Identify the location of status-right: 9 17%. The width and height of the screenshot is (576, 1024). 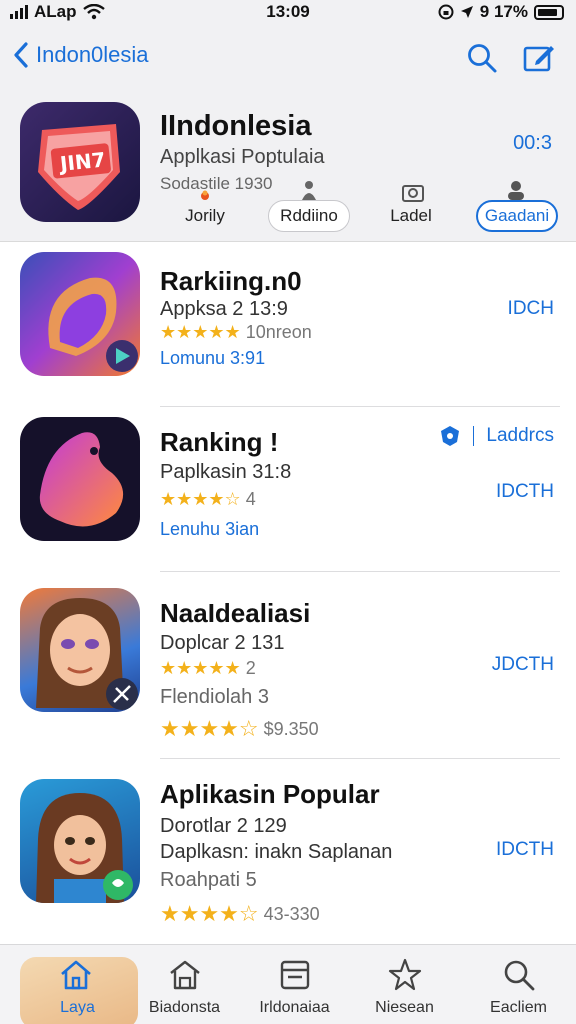
(501, 12).